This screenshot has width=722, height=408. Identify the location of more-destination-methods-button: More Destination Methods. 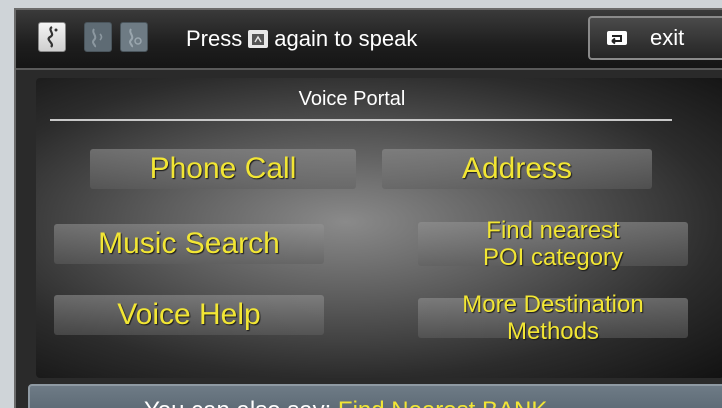
(553, 318).